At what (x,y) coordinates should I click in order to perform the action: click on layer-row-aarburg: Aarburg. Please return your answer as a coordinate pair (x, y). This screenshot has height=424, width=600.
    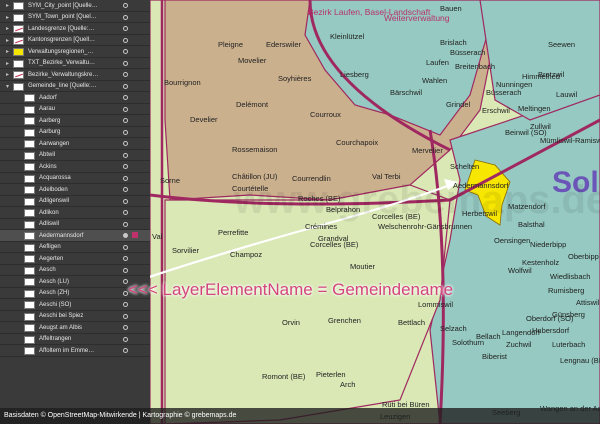
    Looking at the image, I should click on (75, 132).